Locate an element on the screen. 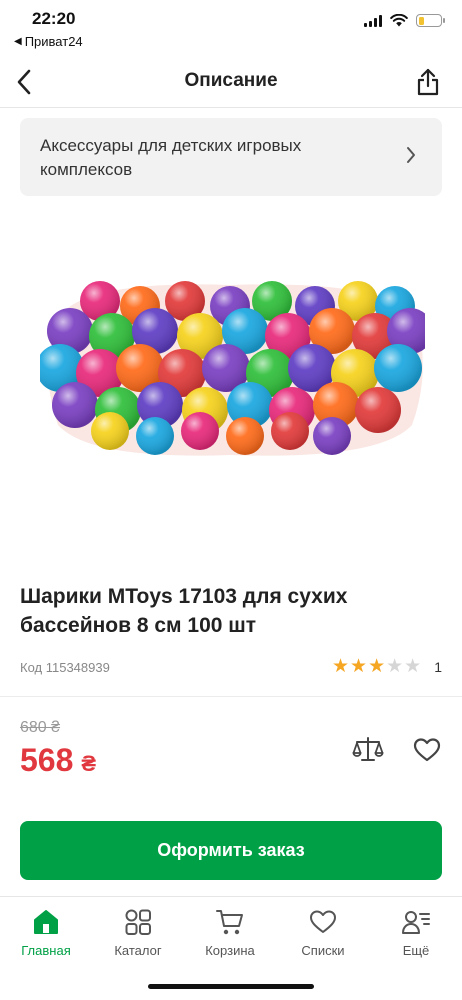 This screenshot has width=462, height=1000. nav-label: Главная is located at coordinates (46, 950).